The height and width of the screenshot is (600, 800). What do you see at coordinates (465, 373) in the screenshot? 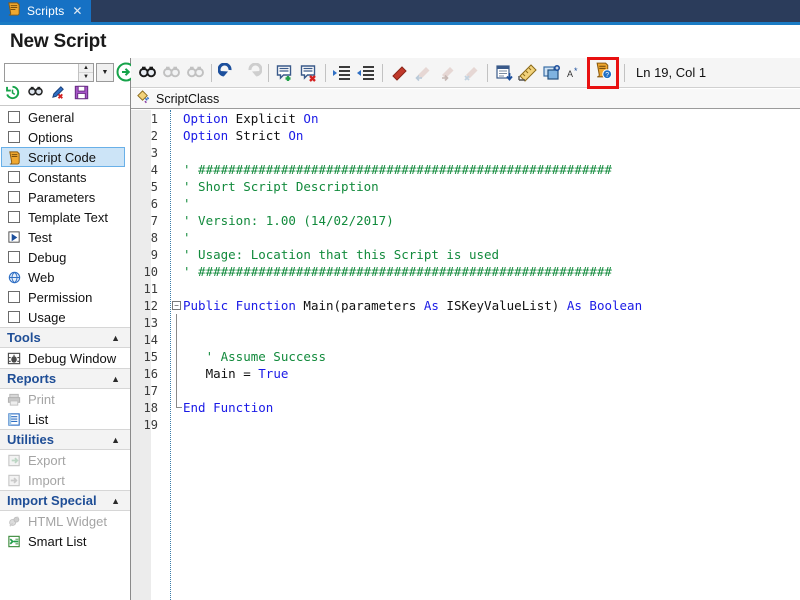
I see `code-line: 16 Main = True` at bounding box center [465, 373].